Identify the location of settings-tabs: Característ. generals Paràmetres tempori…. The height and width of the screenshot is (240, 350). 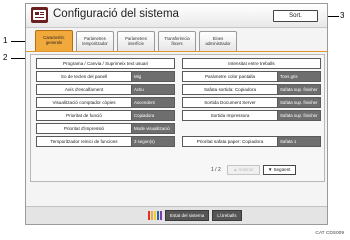
(136, 41).